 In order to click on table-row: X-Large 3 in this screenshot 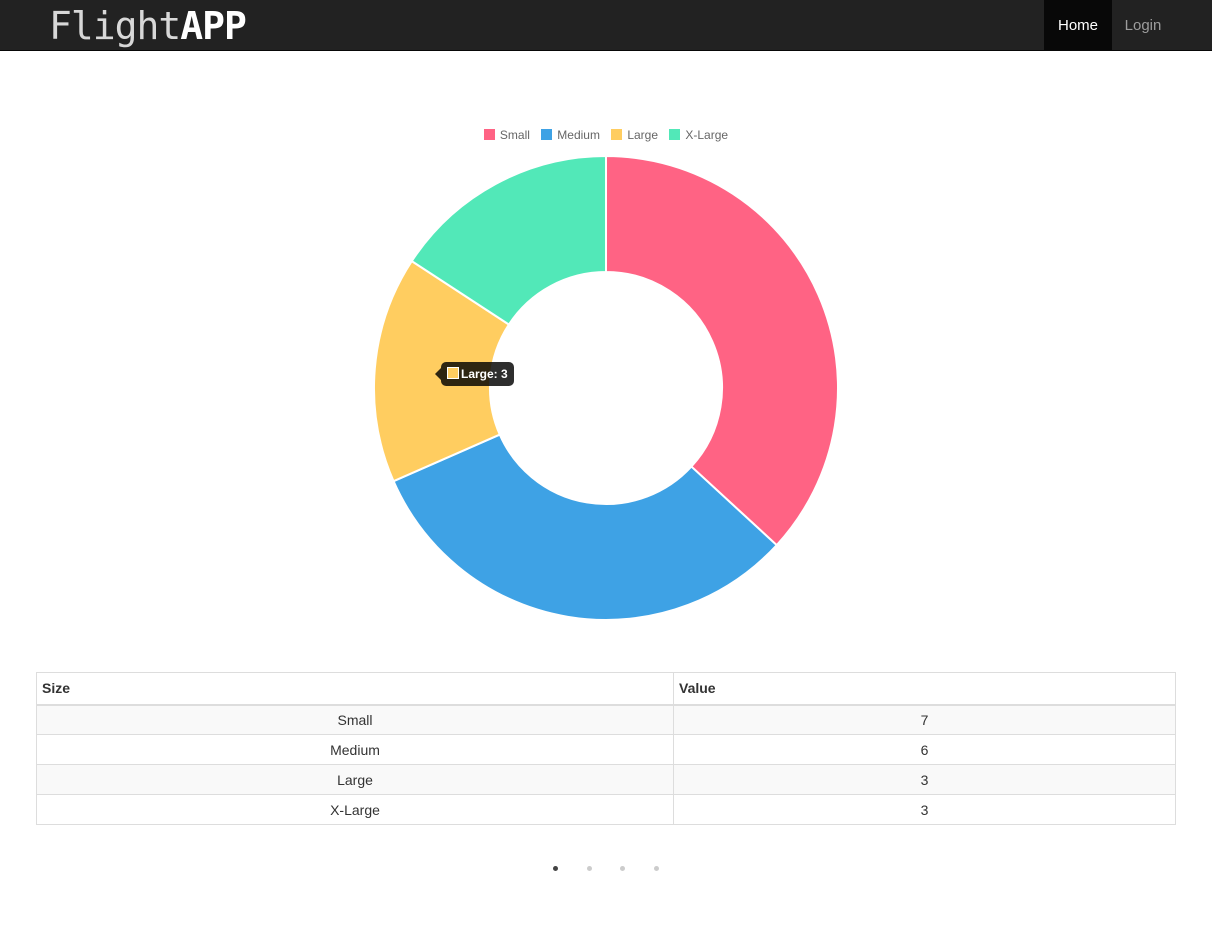, I will do `click(606, 809)`.